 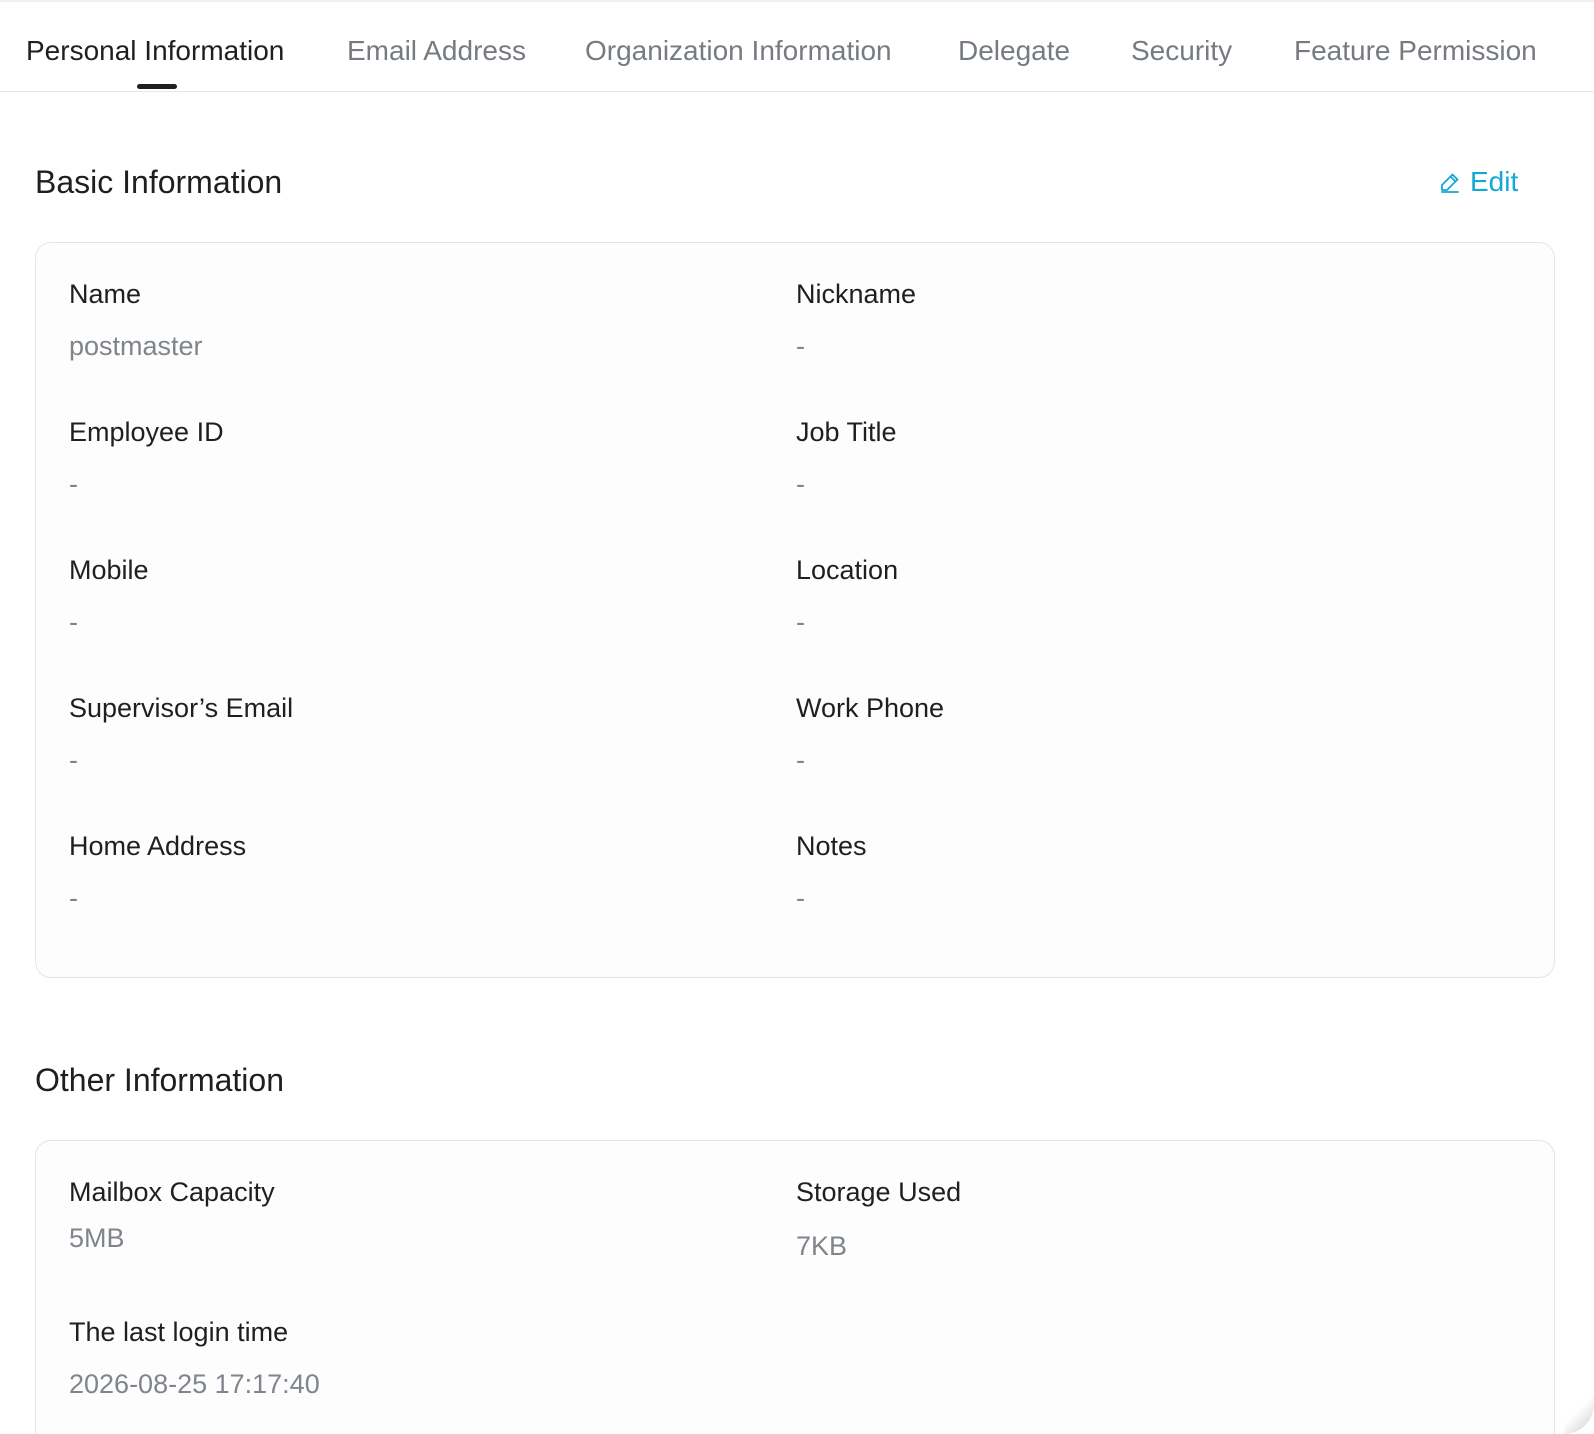 I want to click on name-value: postmaster, so click(x=136, y=346).